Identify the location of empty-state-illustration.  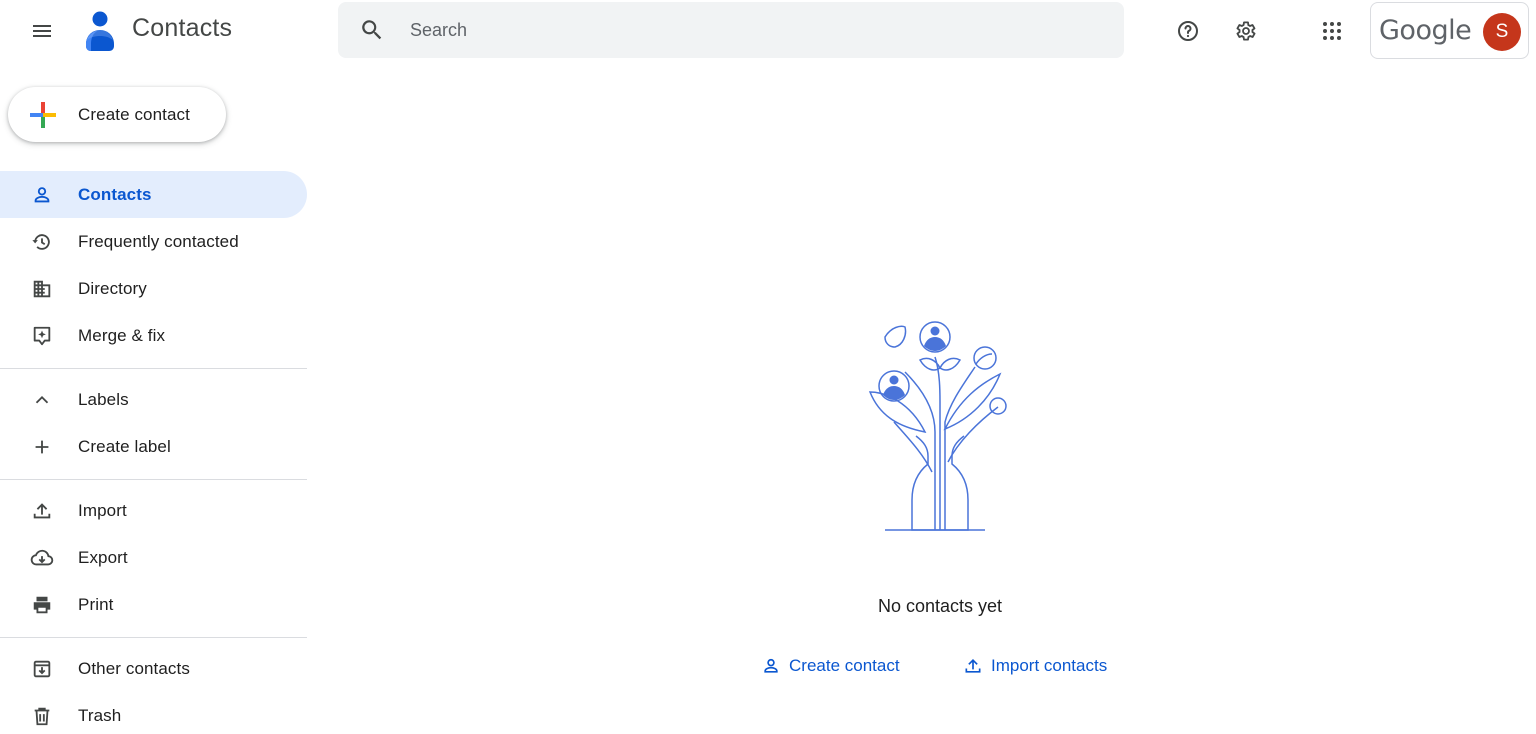
(940, 425).